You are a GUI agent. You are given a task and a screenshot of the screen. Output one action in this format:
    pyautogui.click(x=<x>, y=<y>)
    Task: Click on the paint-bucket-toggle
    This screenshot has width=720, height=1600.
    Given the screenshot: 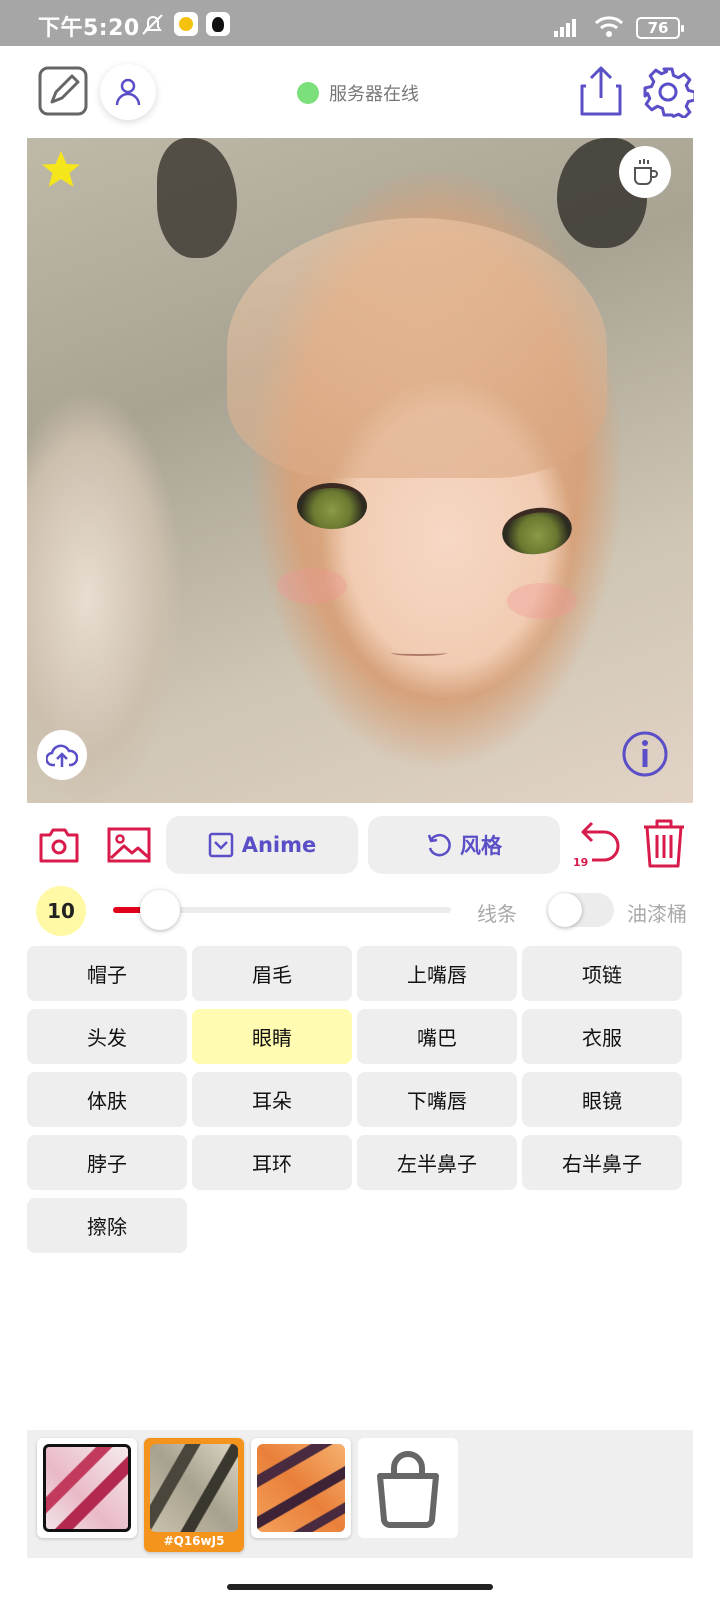 What is the action you would take?
    pyautogui.click(x=581, y=910)
    